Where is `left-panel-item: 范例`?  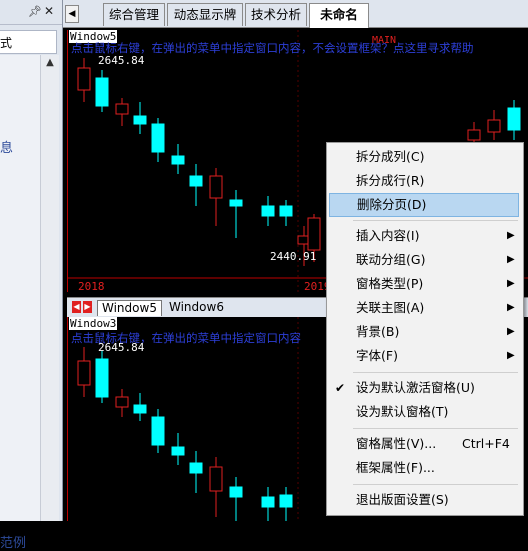 left-panel-item: 范例 is located at coordinates (13, 541).